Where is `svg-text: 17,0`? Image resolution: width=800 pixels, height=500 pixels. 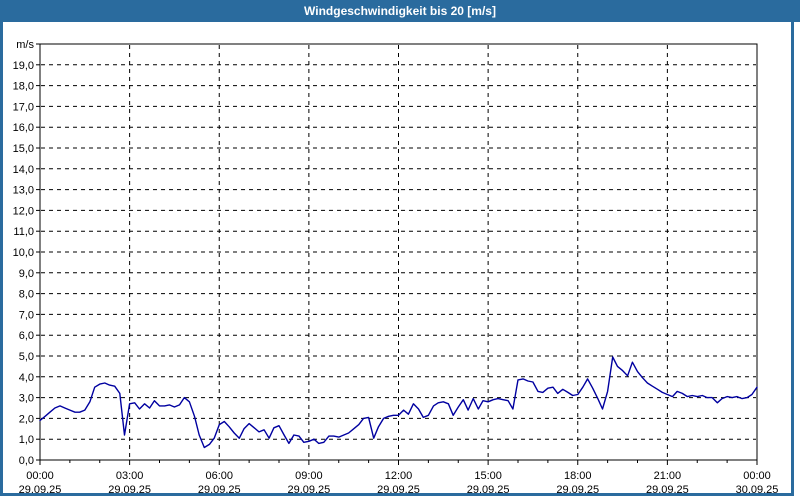 svg-text: 17,0 is located at coordinates (23, 107).